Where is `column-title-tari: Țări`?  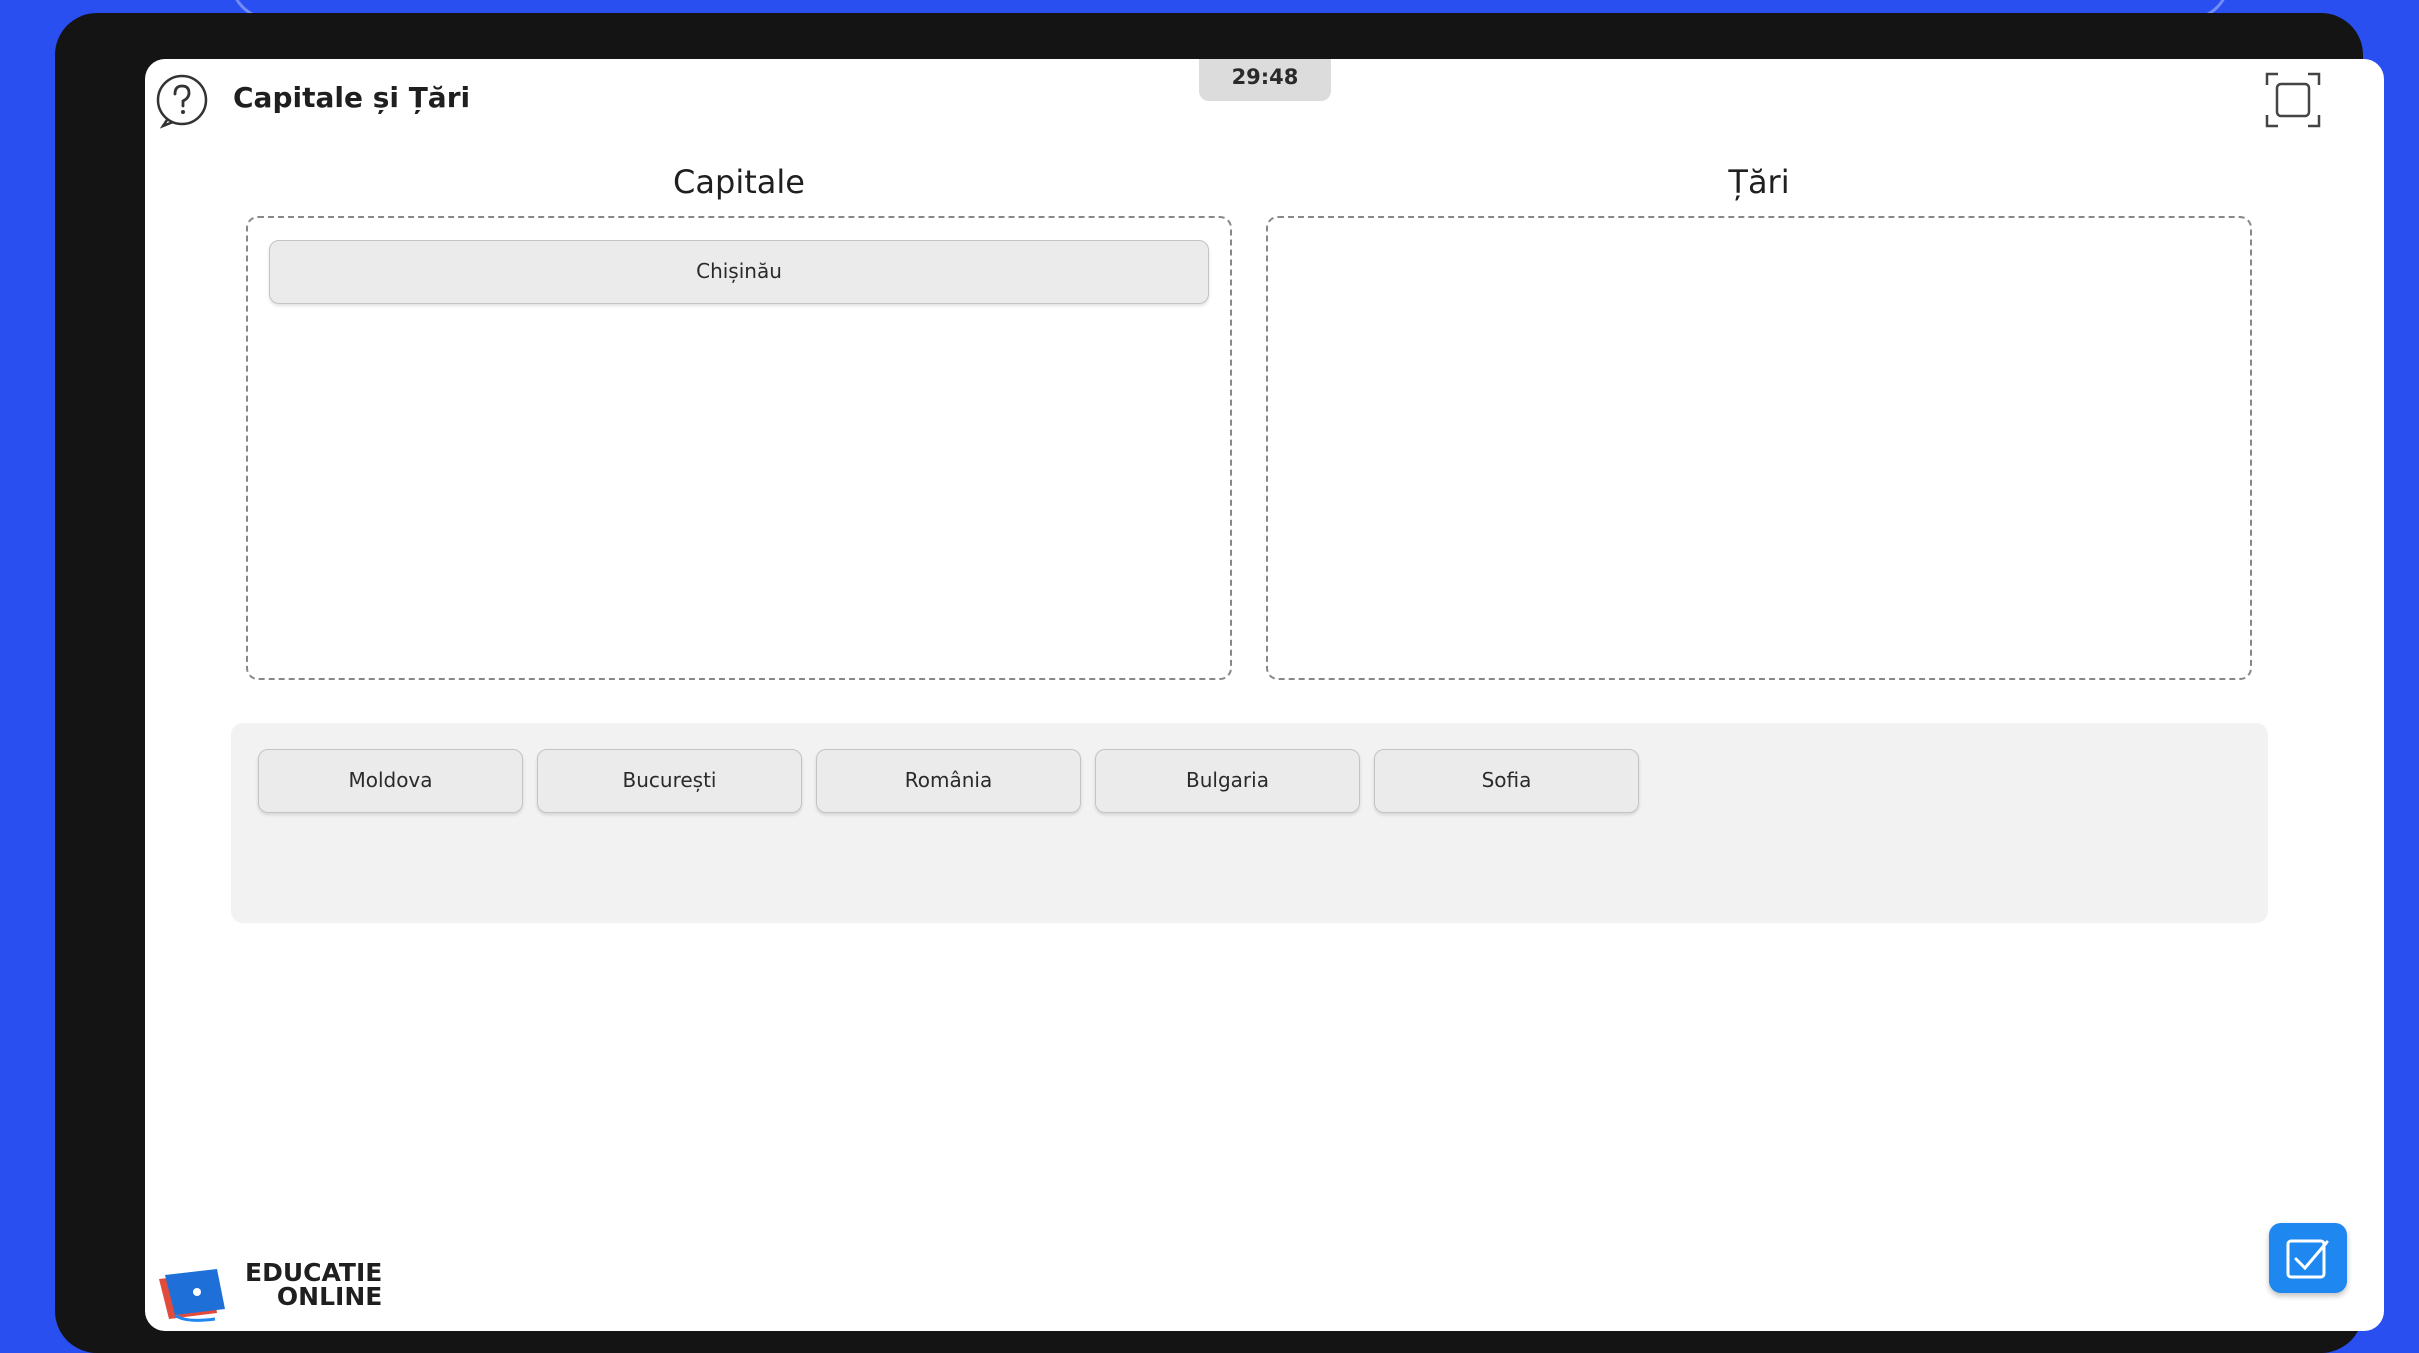 column-title-tari: Țări is located at coordinates (1759, 182).